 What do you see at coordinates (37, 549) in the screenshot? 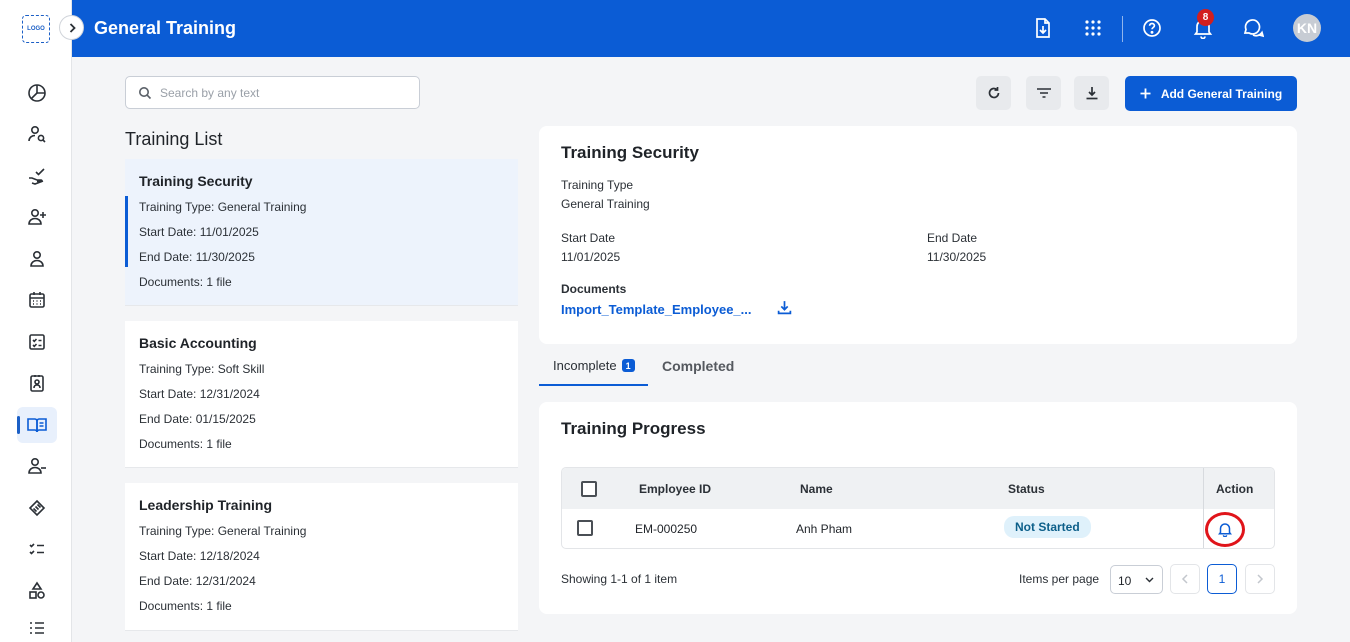
I see `task-list-icon` at bounding box center [37, 549].